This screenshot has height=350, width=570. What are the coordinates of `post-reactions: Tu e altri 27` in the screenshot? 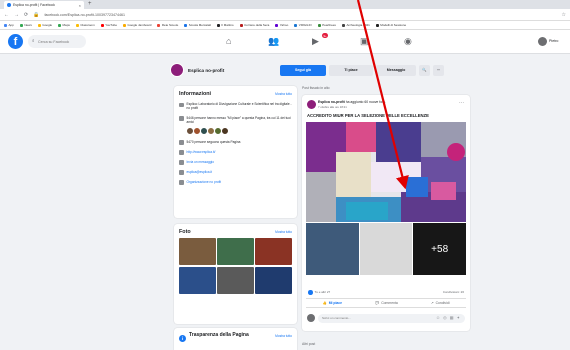 It's located at (319, 292).